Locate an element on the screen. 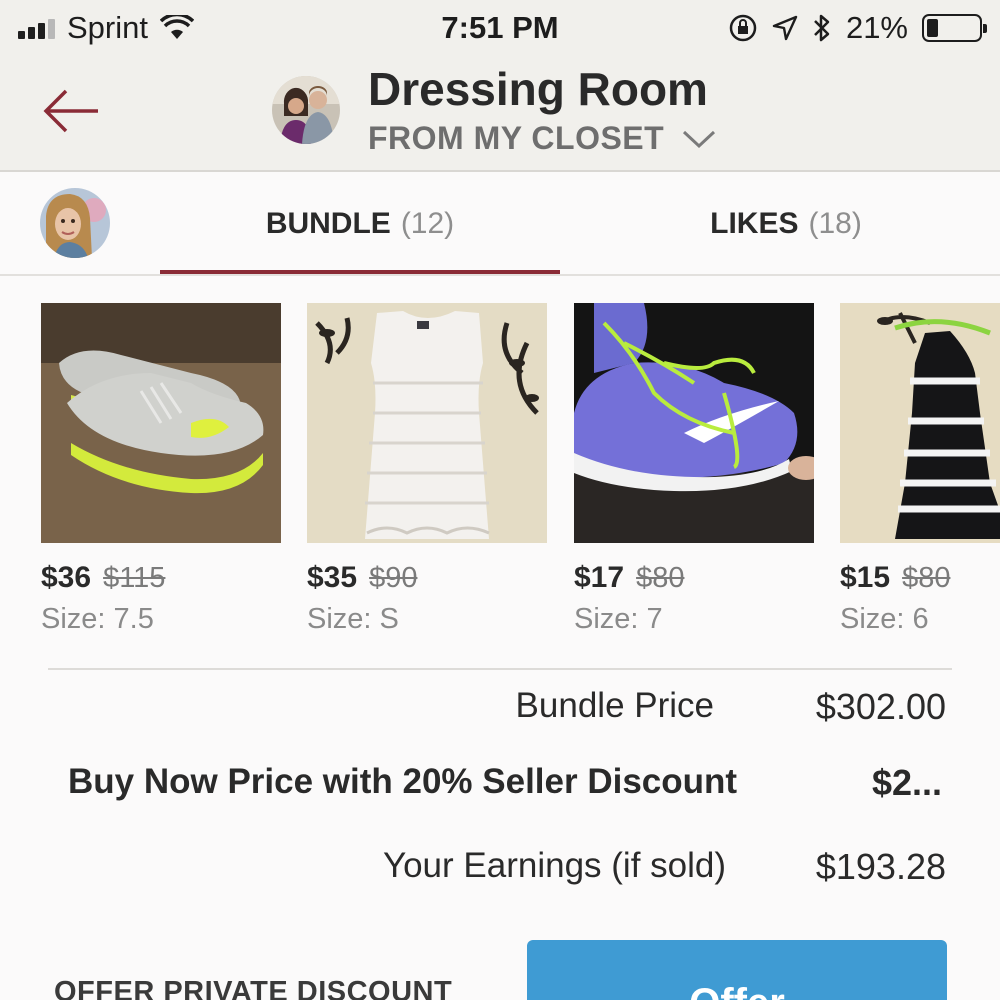  tab-likes: LIKES (18) is located at coordinates (786, 224).